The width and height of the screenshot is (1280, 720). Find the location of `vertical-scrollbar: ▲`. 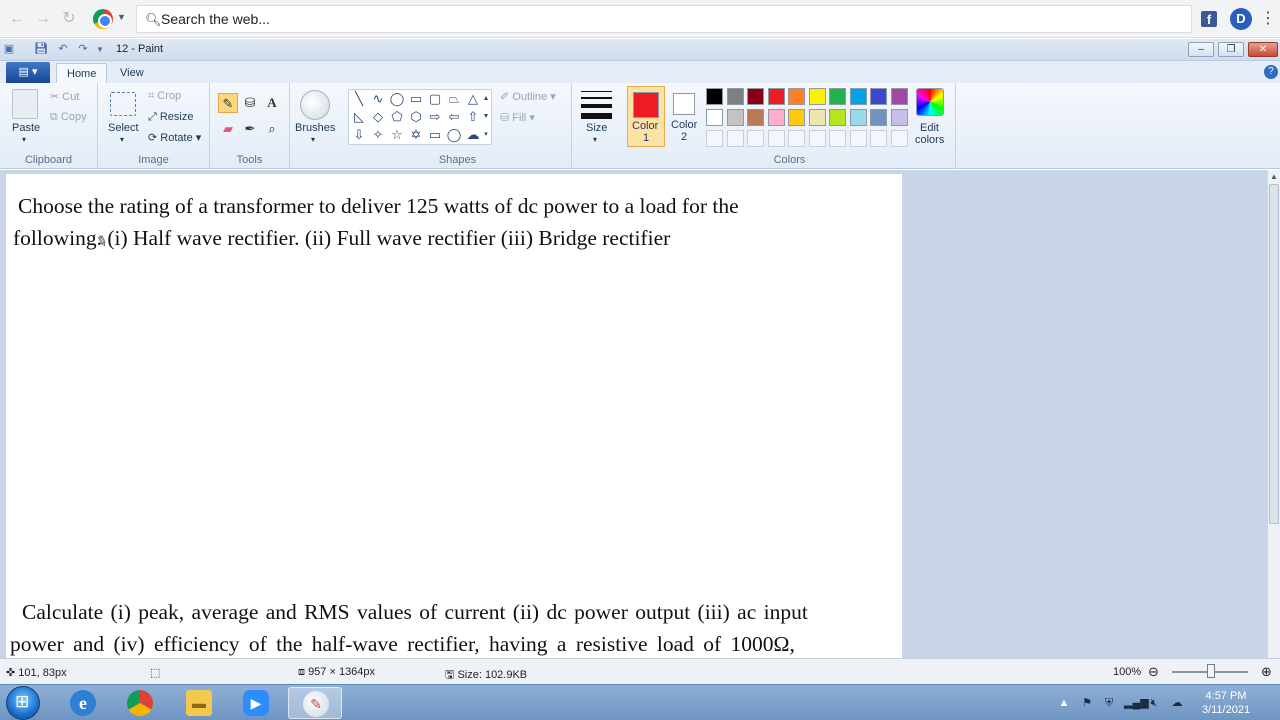

vertical-scrollbar: ▲ is located at coordinates (1273, 414).